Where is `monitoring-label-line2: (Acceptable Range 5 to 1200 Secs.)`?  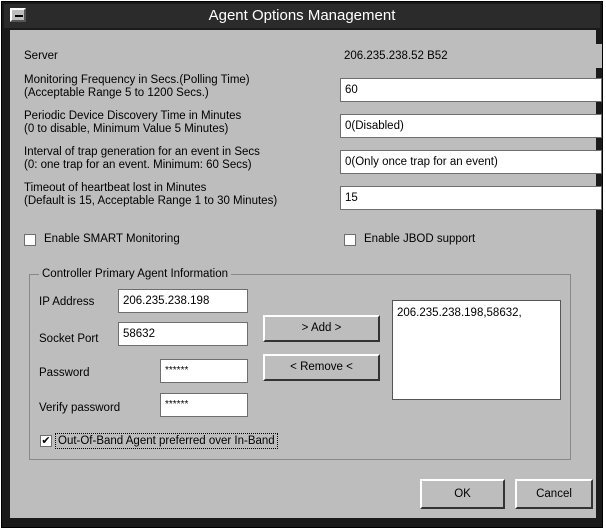 monitoring-label-line2: (Acceptable Range 5 to 1200 Secs.) is located at coordinates (116, 93).